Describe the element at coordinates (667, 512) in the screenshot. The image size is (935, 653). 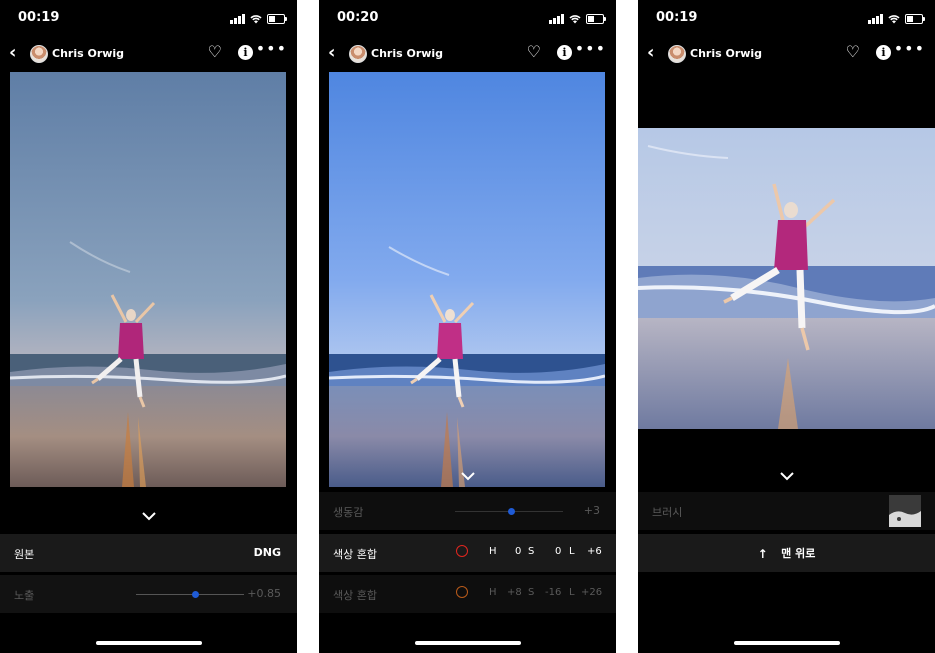
I see `brush-label: 브러시` at that location.